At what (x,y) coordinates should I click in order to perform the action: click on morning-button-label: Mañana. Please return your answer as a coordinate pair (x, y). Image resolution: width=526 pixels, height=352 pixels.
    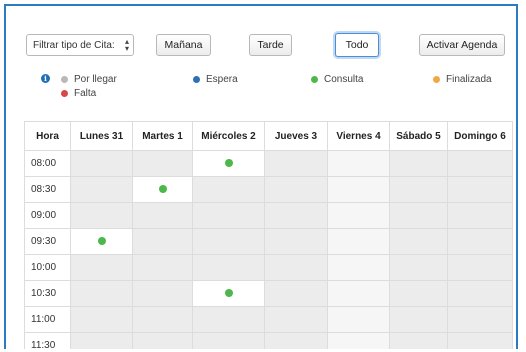
    Looking at the image, I should click on (183, 45).